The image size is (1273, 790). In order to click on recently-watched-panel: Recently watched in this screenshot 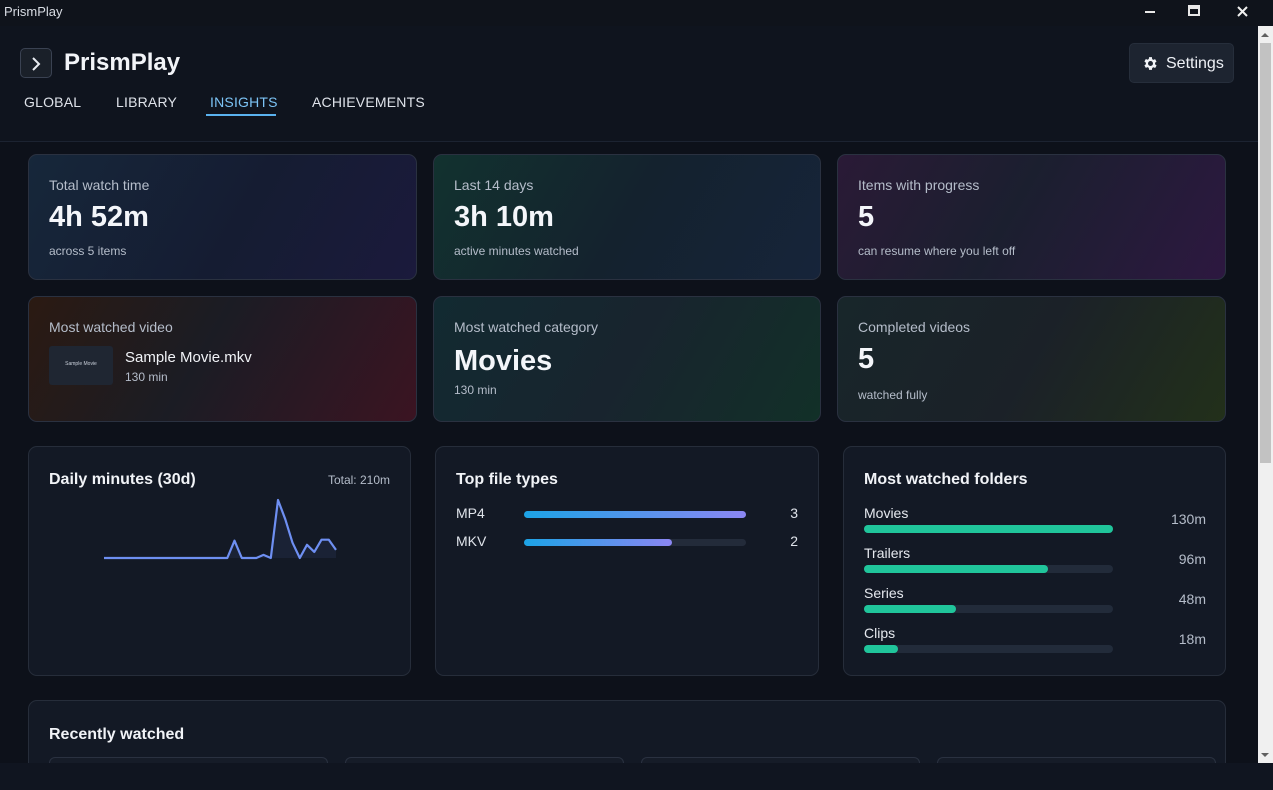, I will do `click(627, 731)`.